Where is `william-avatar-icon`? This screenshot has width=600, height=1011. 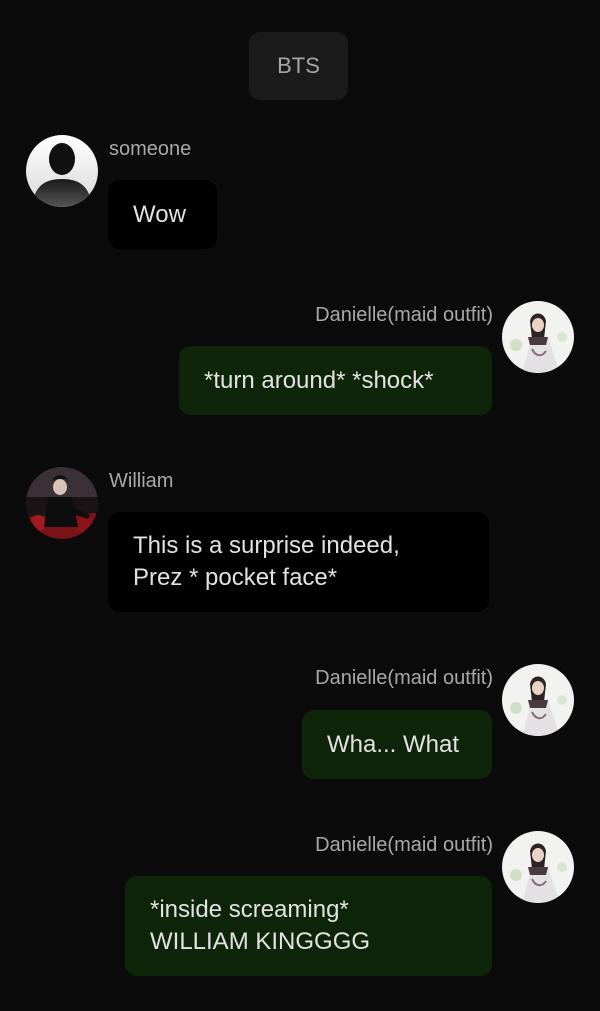 william-avatar-icon is located at coordinates (62, 503).